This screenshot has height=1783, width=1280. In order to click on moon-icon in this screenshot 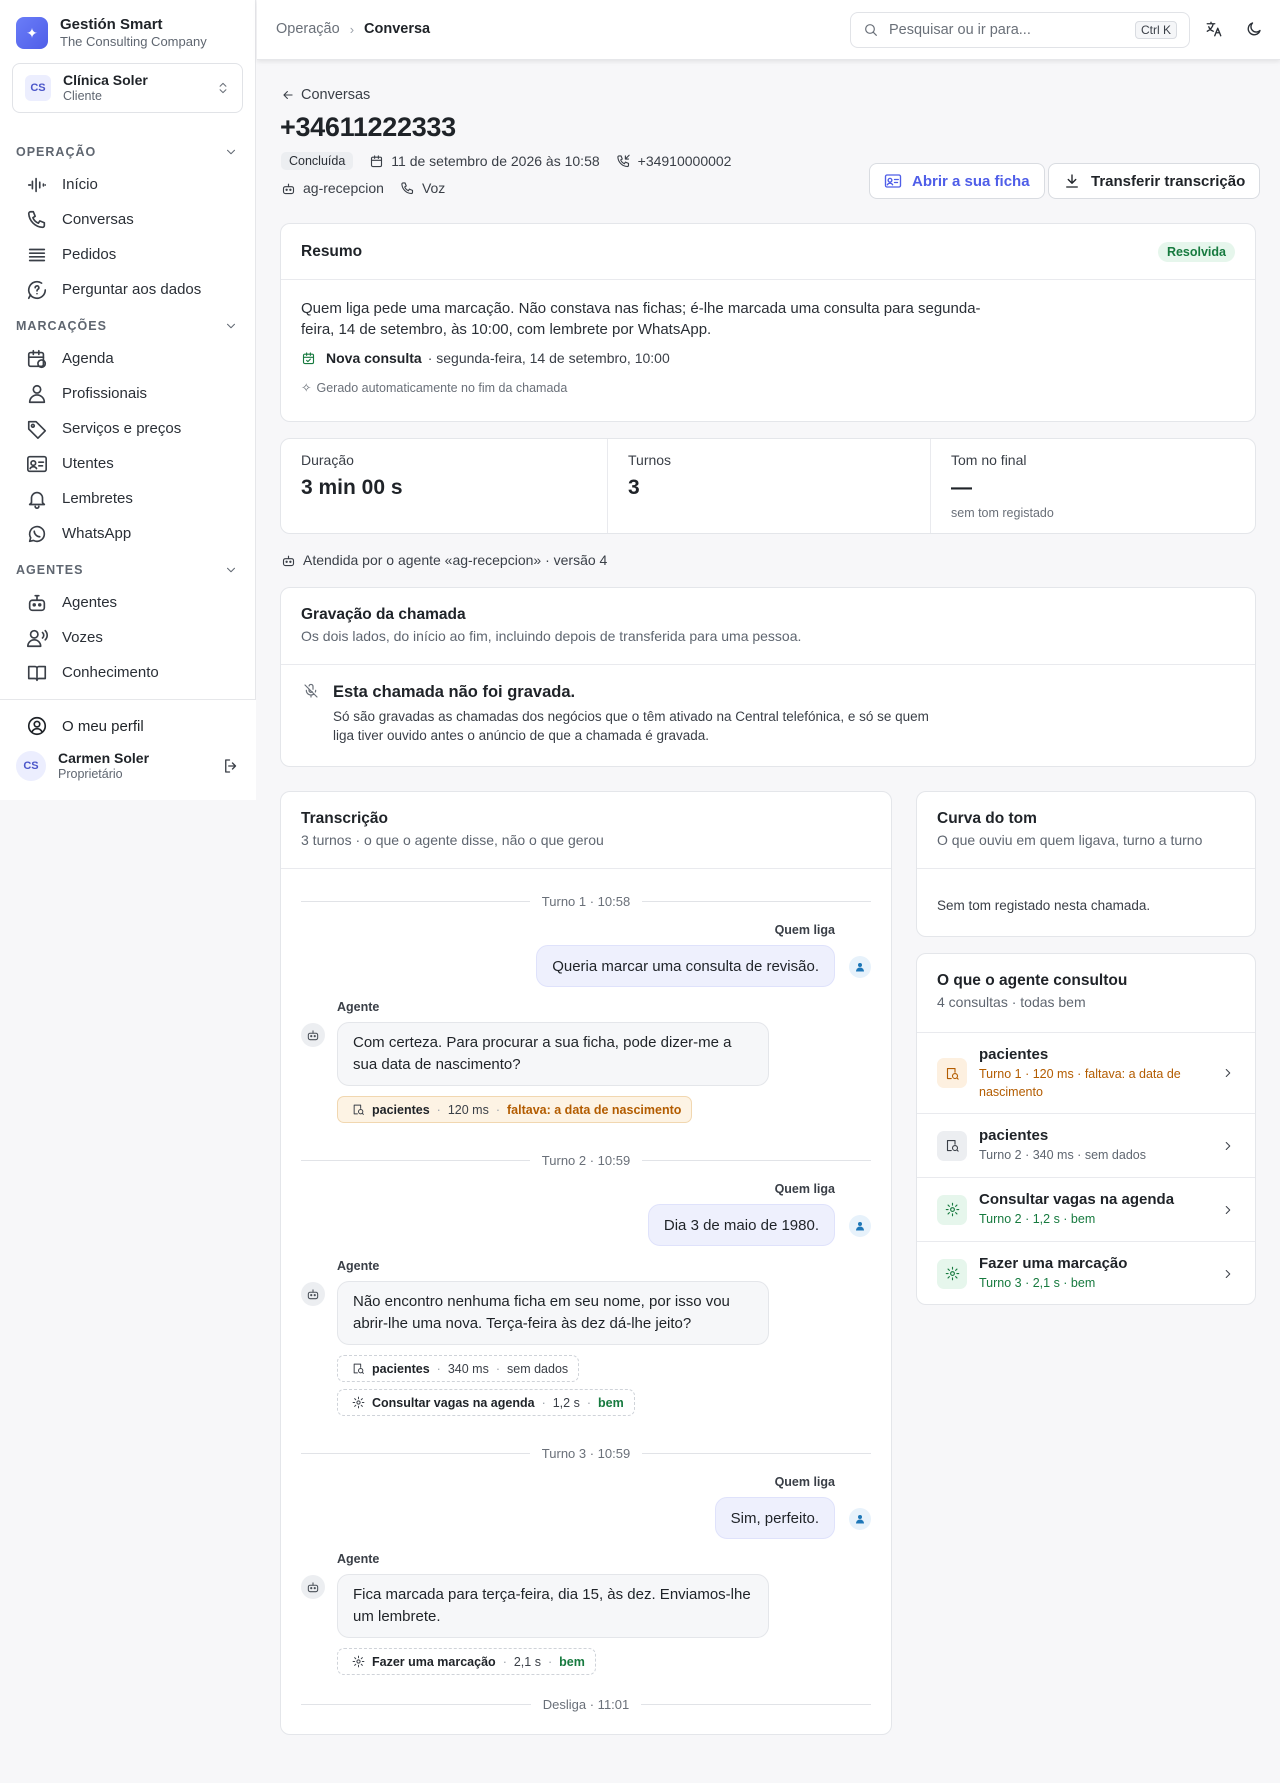, I will do `click(1254, 29)`.